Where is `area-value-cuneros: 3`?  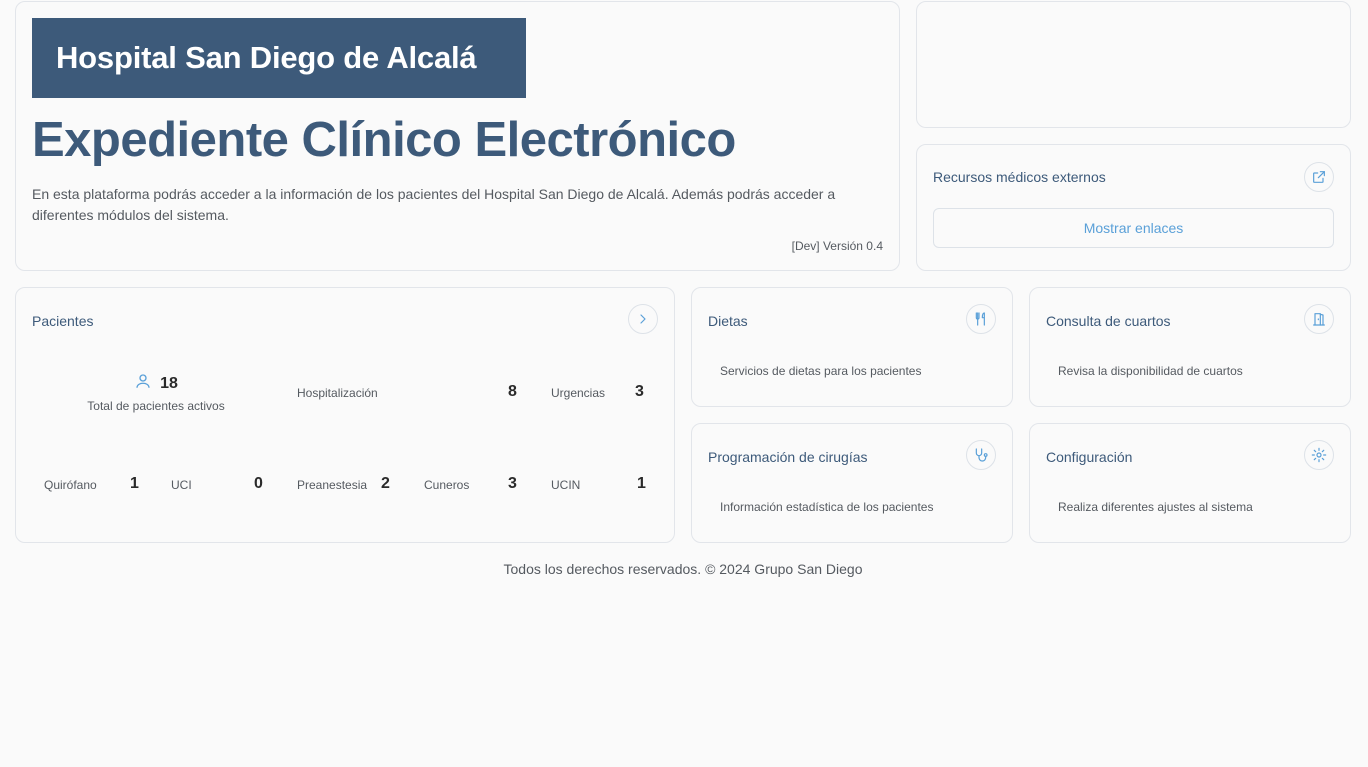 area-value-cuneros: 3 is located at coordinates (512, 483).